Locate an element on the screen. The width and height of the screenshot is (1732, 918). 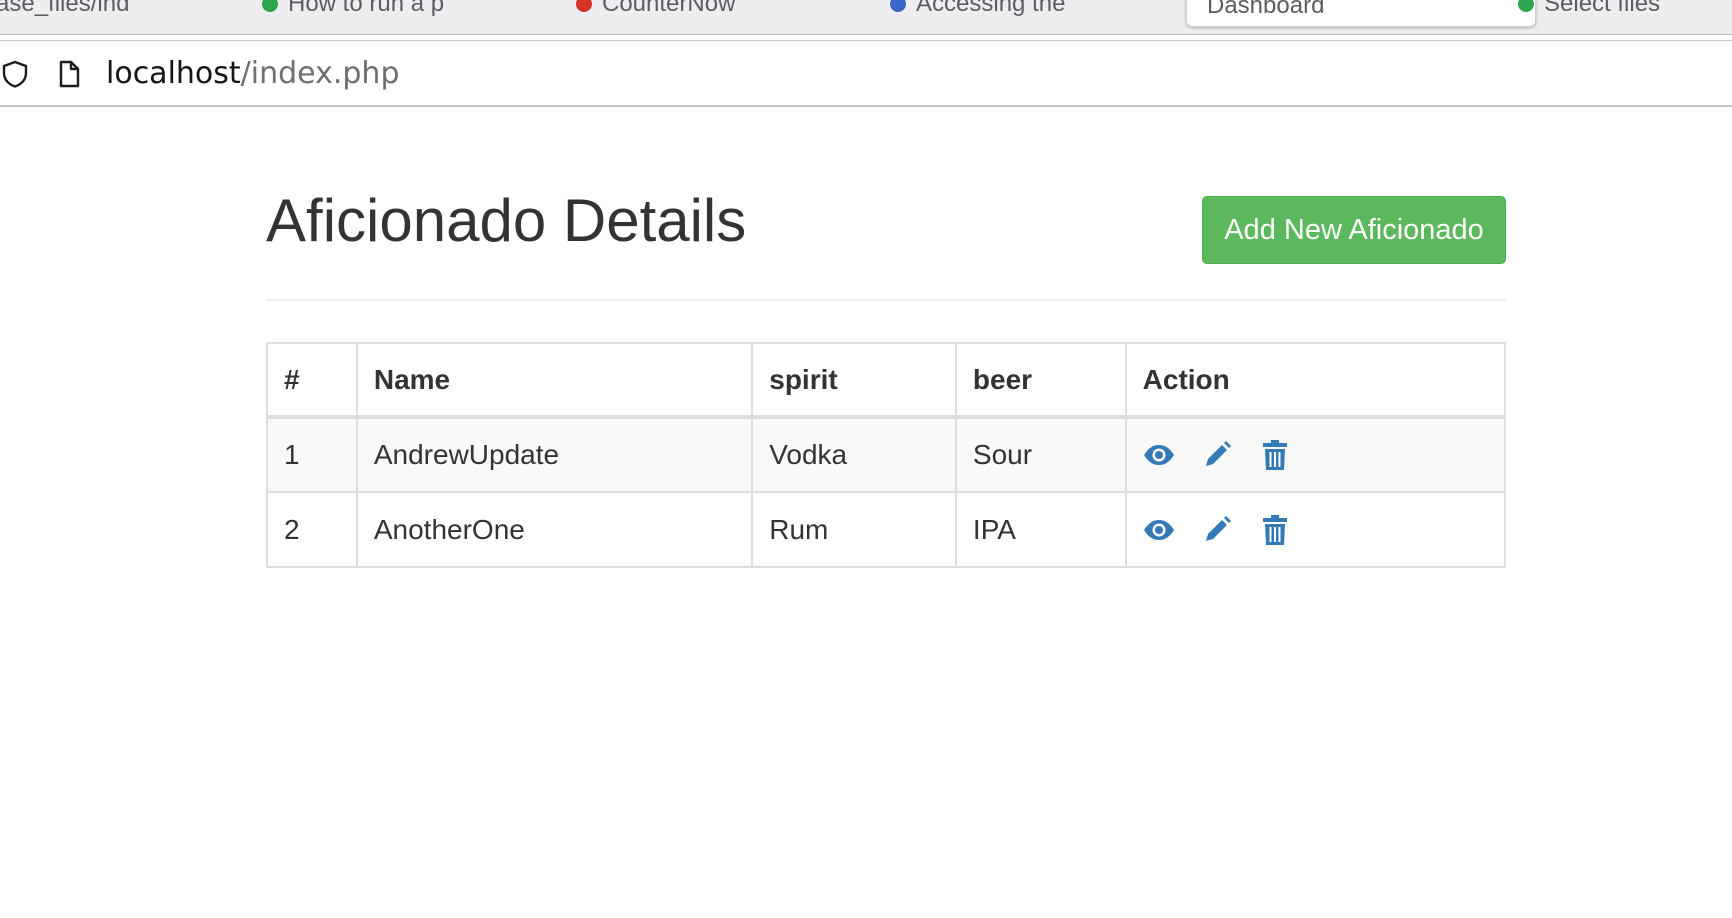
tab-label: Accessing the is located at coordinates (991, 8).